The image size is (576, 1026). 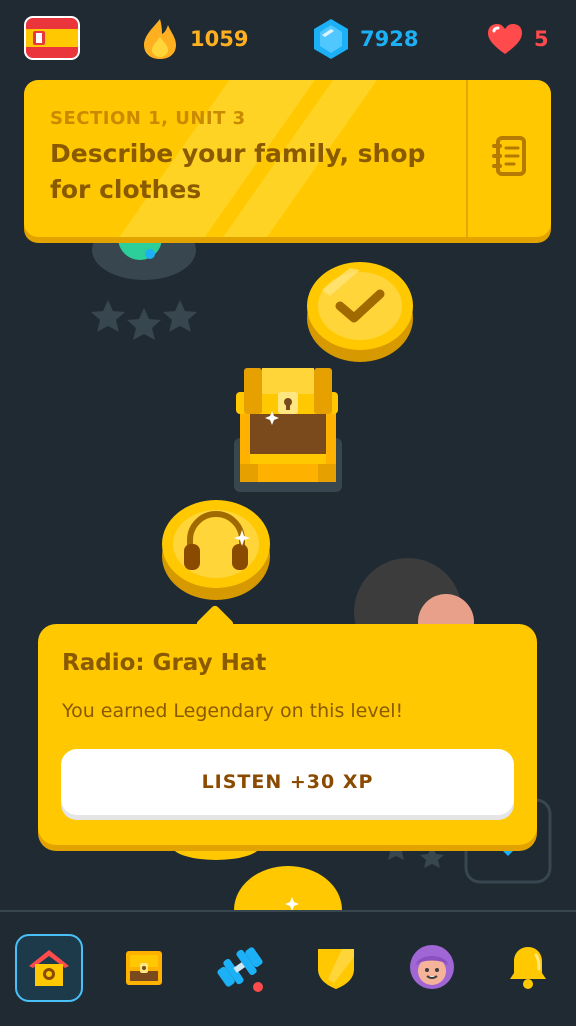 I want to click on tab-leaderboards, so click(x=336, y=967).